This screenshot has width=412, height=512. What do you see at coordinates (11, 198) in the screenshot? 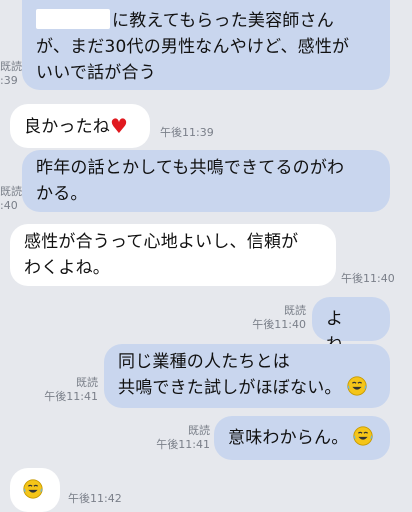
I see `read-receipt: 既読 :40` at bounding box center [11, 198].